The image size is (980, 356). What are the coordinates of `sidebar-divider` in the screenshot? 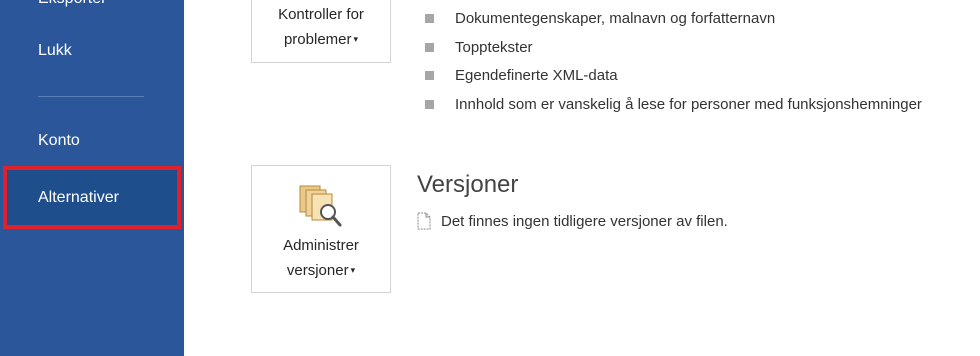 It's located at (91, 96).